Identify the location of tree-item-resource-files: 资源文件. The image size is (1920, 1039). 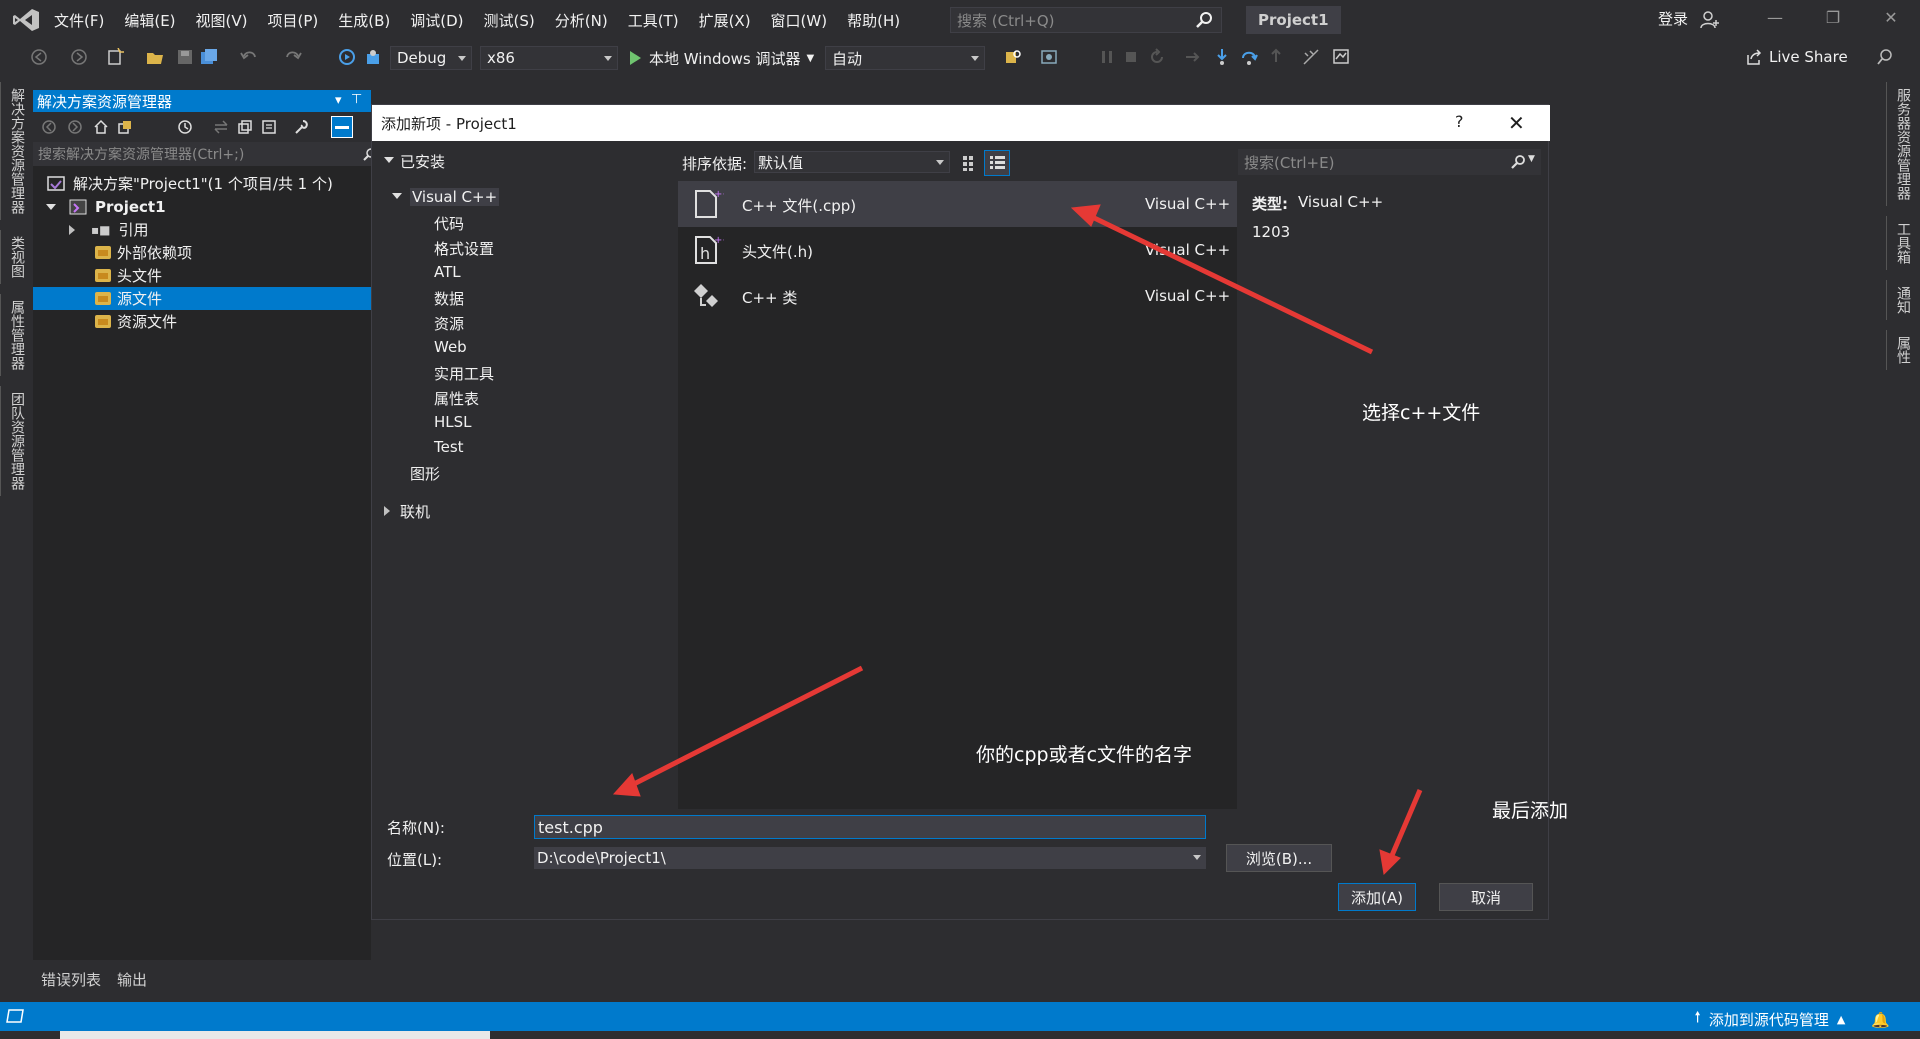
(202, 321).